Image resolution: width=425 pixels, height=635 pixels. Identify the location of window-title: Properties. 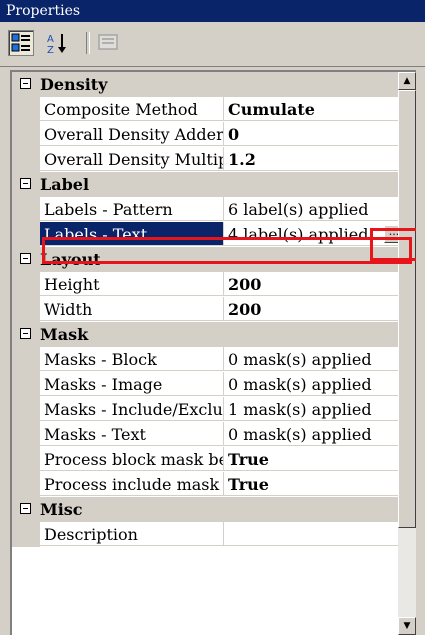
(212, 11).